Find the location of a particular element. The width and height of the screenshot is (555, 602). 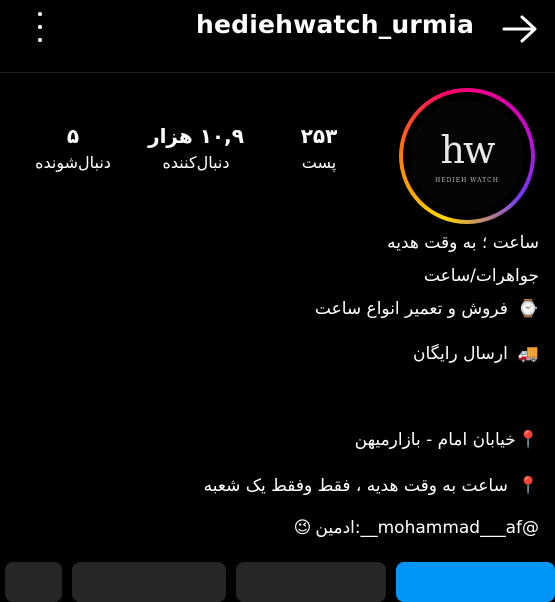

bio-line-shipping: 🚚 ارسال رایگان is located at coordinates (476, 354).